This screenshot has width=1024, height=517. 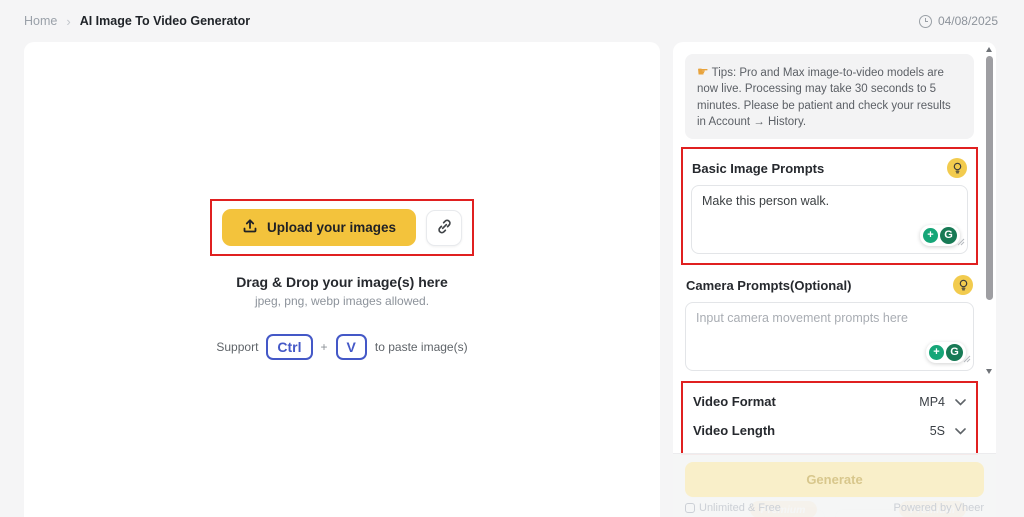 I want to click on pointing-hand-icon: ☛, so click(x=703, y=71).